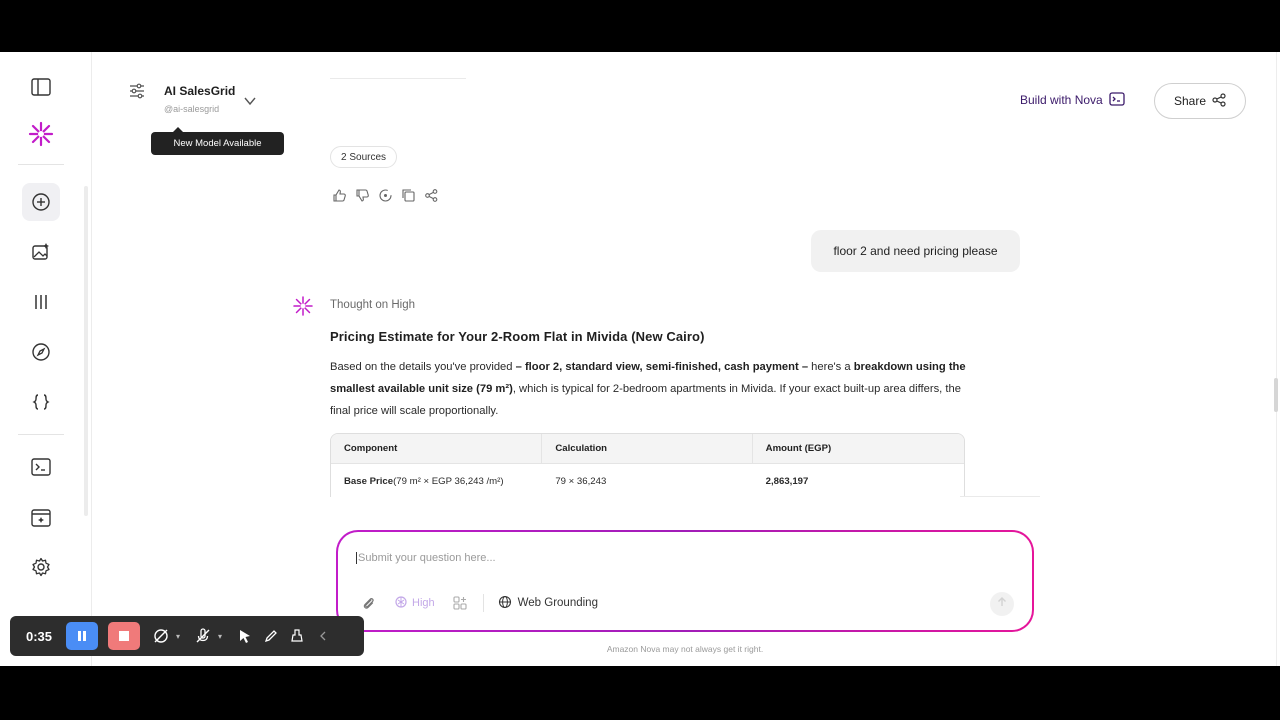 The image size is (1280, 720). I want to click on table-header-cell: Calculation, so click(647, 448).